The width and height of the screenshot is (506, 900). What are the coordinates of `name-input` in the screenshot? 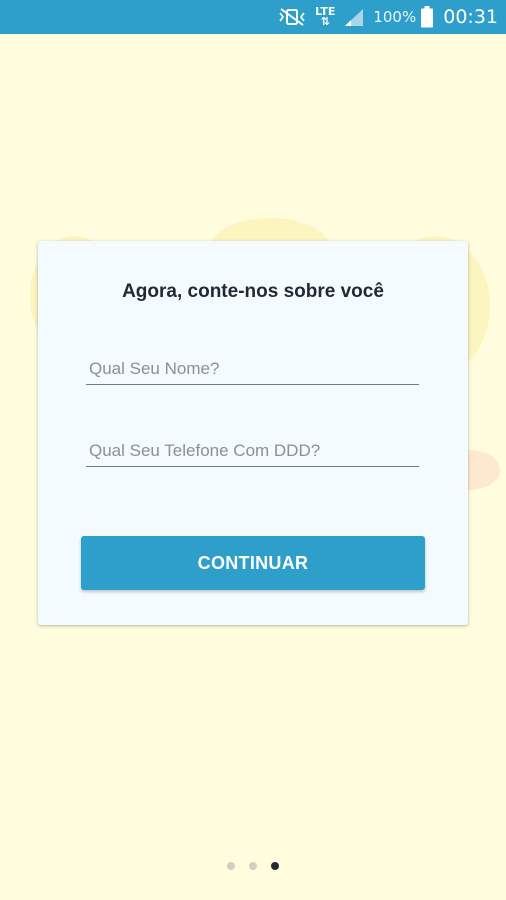 It's located at (252, 369).